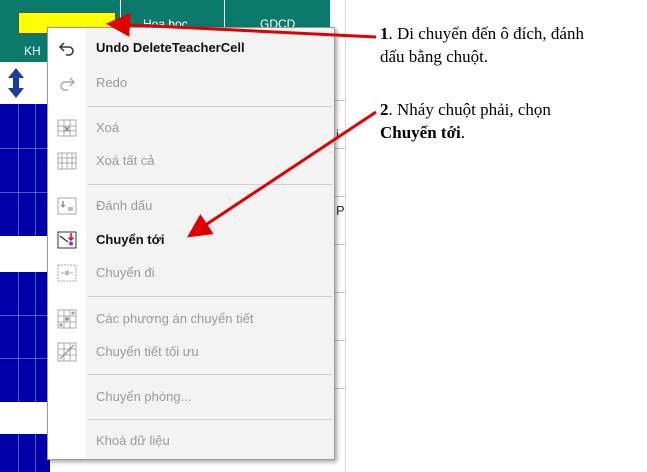 The height and width of the screenshot is (472, 647). Describe the element at coordinates (125, 272) in the screenshot. I see `menu-item-label: Chuyển đi` at that location.